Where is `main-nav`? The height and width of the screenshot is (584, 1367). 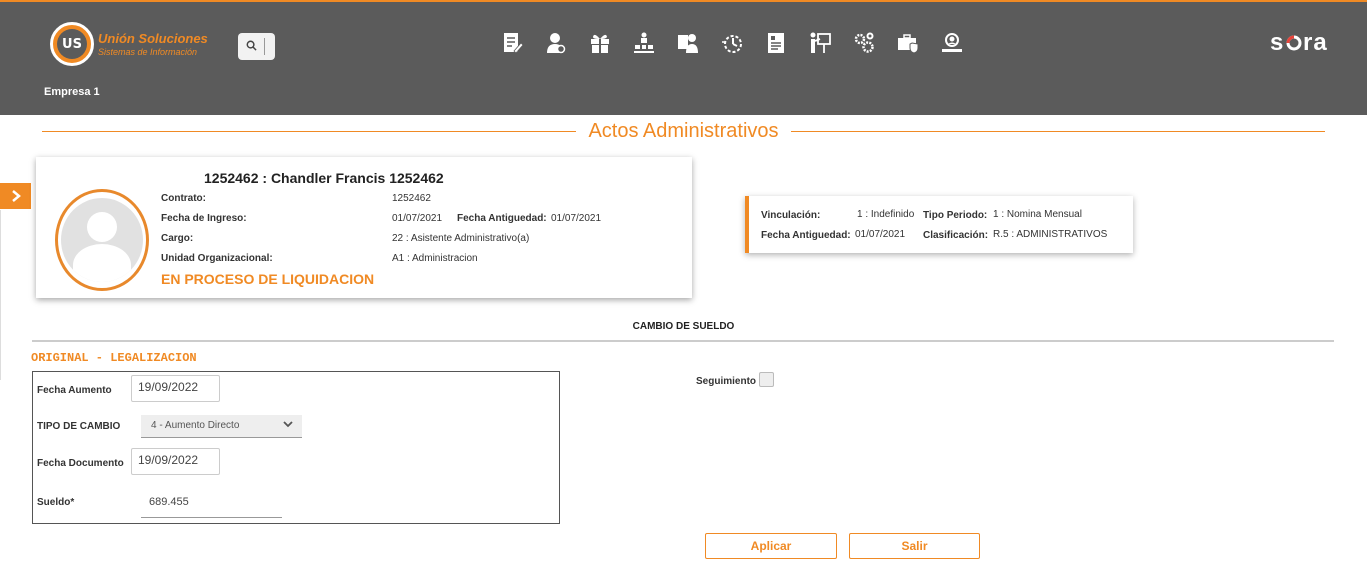
main-nav is located at coordinates (732, 43).